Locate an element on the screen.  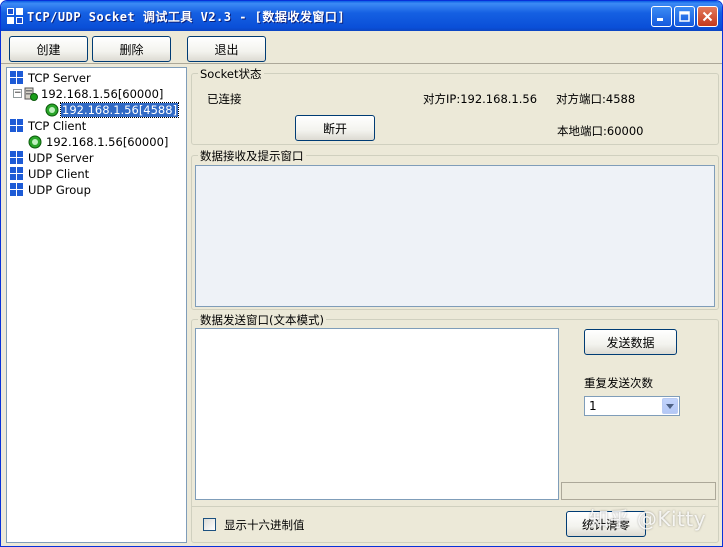
exit-button: 退出 is located at coordinates (226, 49).